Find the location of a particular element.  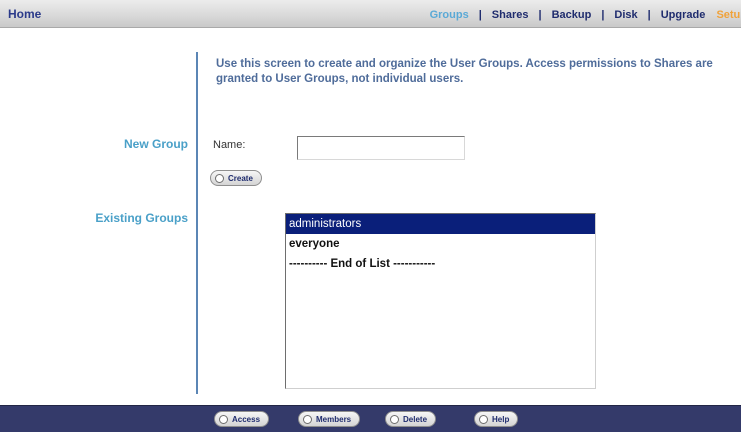

list-end-marker: ---------- End of List ----------- is located at coordinates (362, 264).